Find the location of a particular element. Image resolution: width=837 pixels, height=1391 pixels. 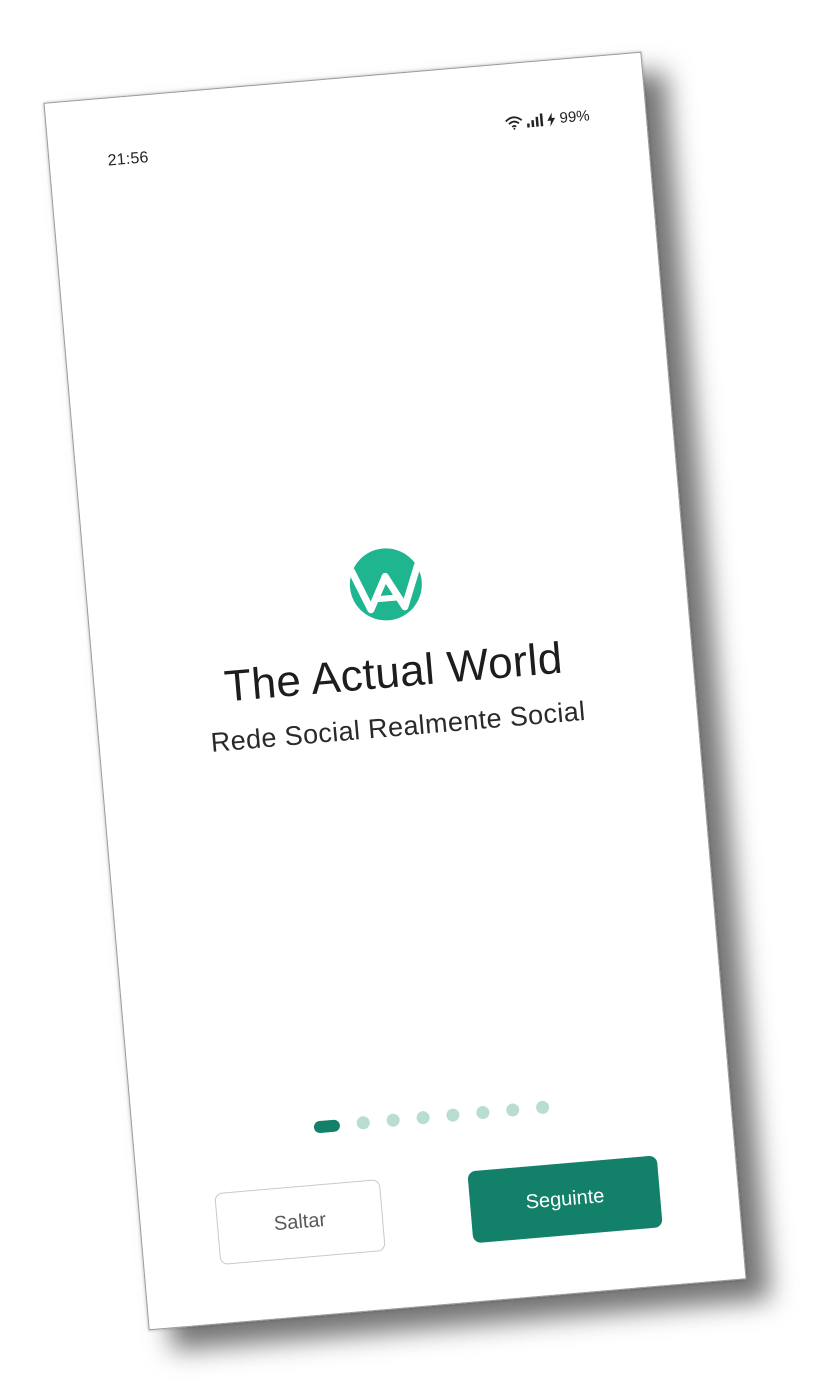

signal-icon is located at coordinates (534, 120).